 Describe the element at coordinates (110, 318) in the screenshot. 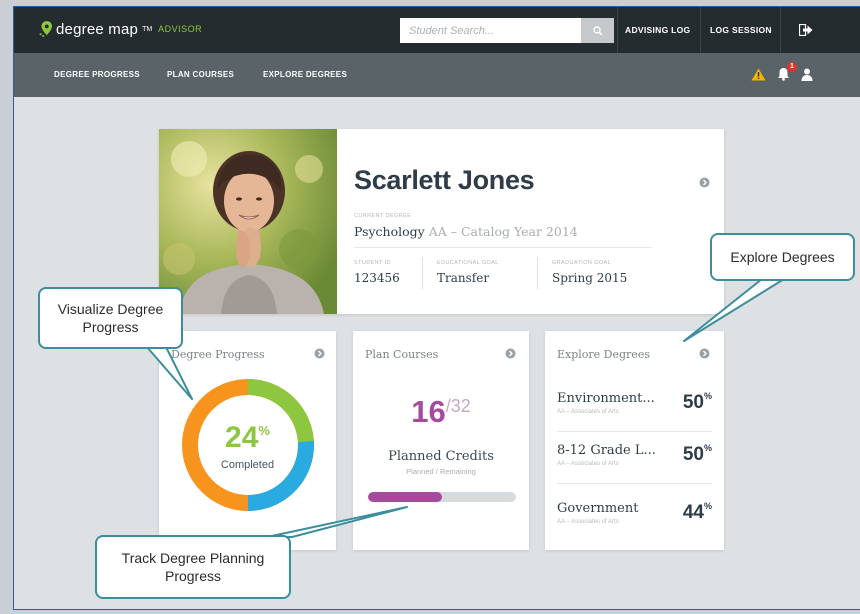

I see `callout-visualize-degree-progress: Visualize Degree Progress` at that location.